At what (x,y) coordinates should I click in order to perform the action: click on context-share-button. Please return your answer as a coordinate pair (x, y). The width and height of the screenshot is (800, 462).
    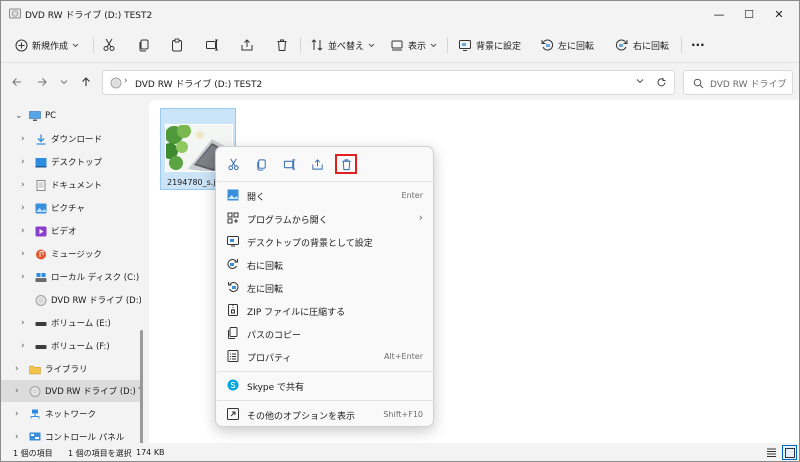
    Looking at the image, I should click on (317, 164).